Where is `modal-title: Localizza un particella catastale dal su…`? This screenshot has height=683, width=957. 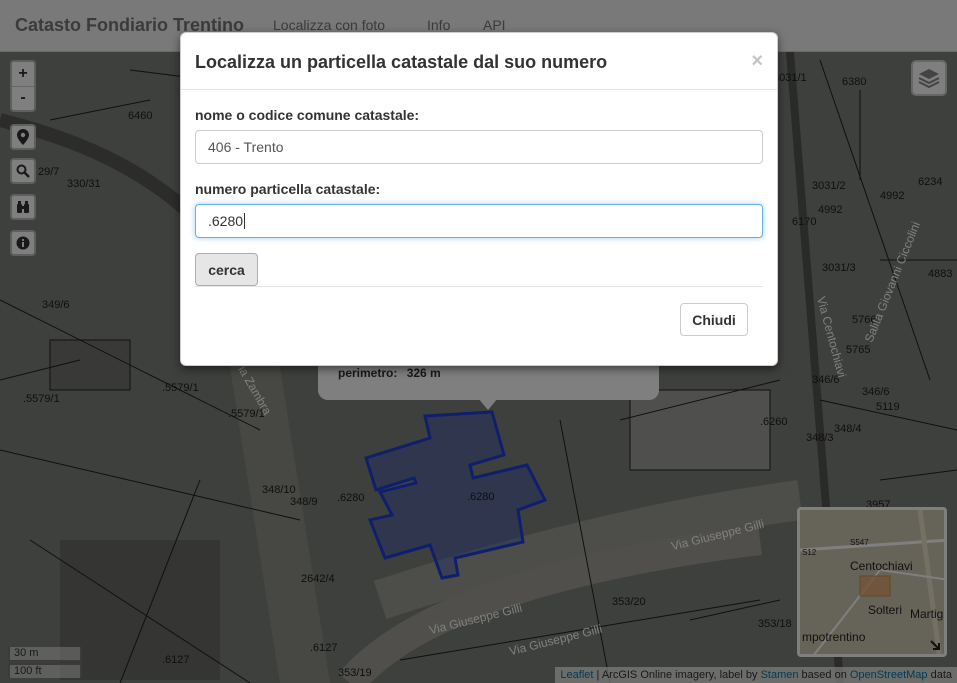
modal-title: Localizza un particella catastale dal su… is located at coordinates (401, 62).